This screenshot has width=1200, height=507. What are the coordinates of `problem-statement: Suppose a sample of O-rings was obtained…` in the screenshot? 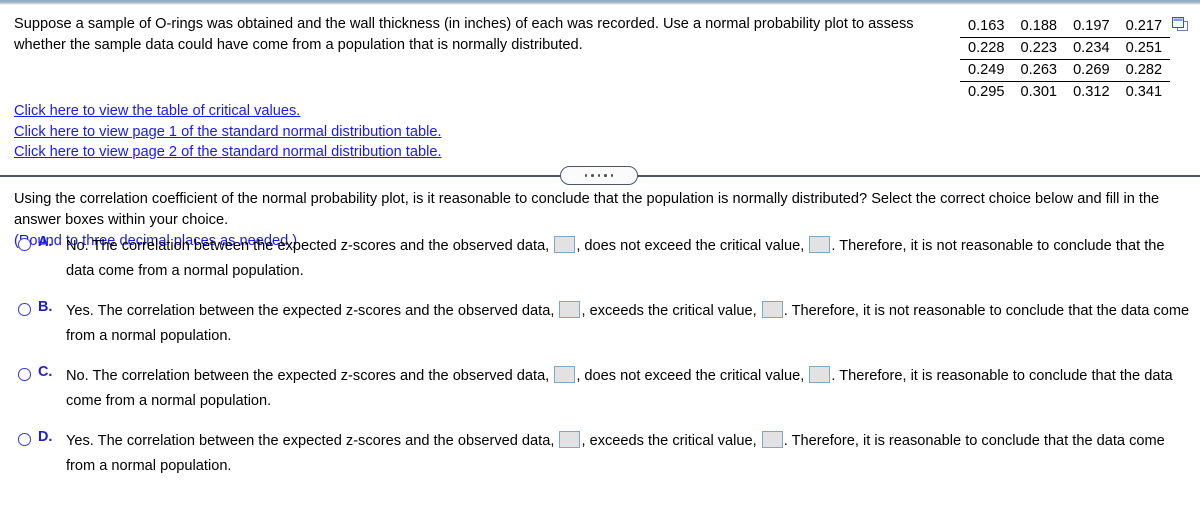 It's located at (464, 34).